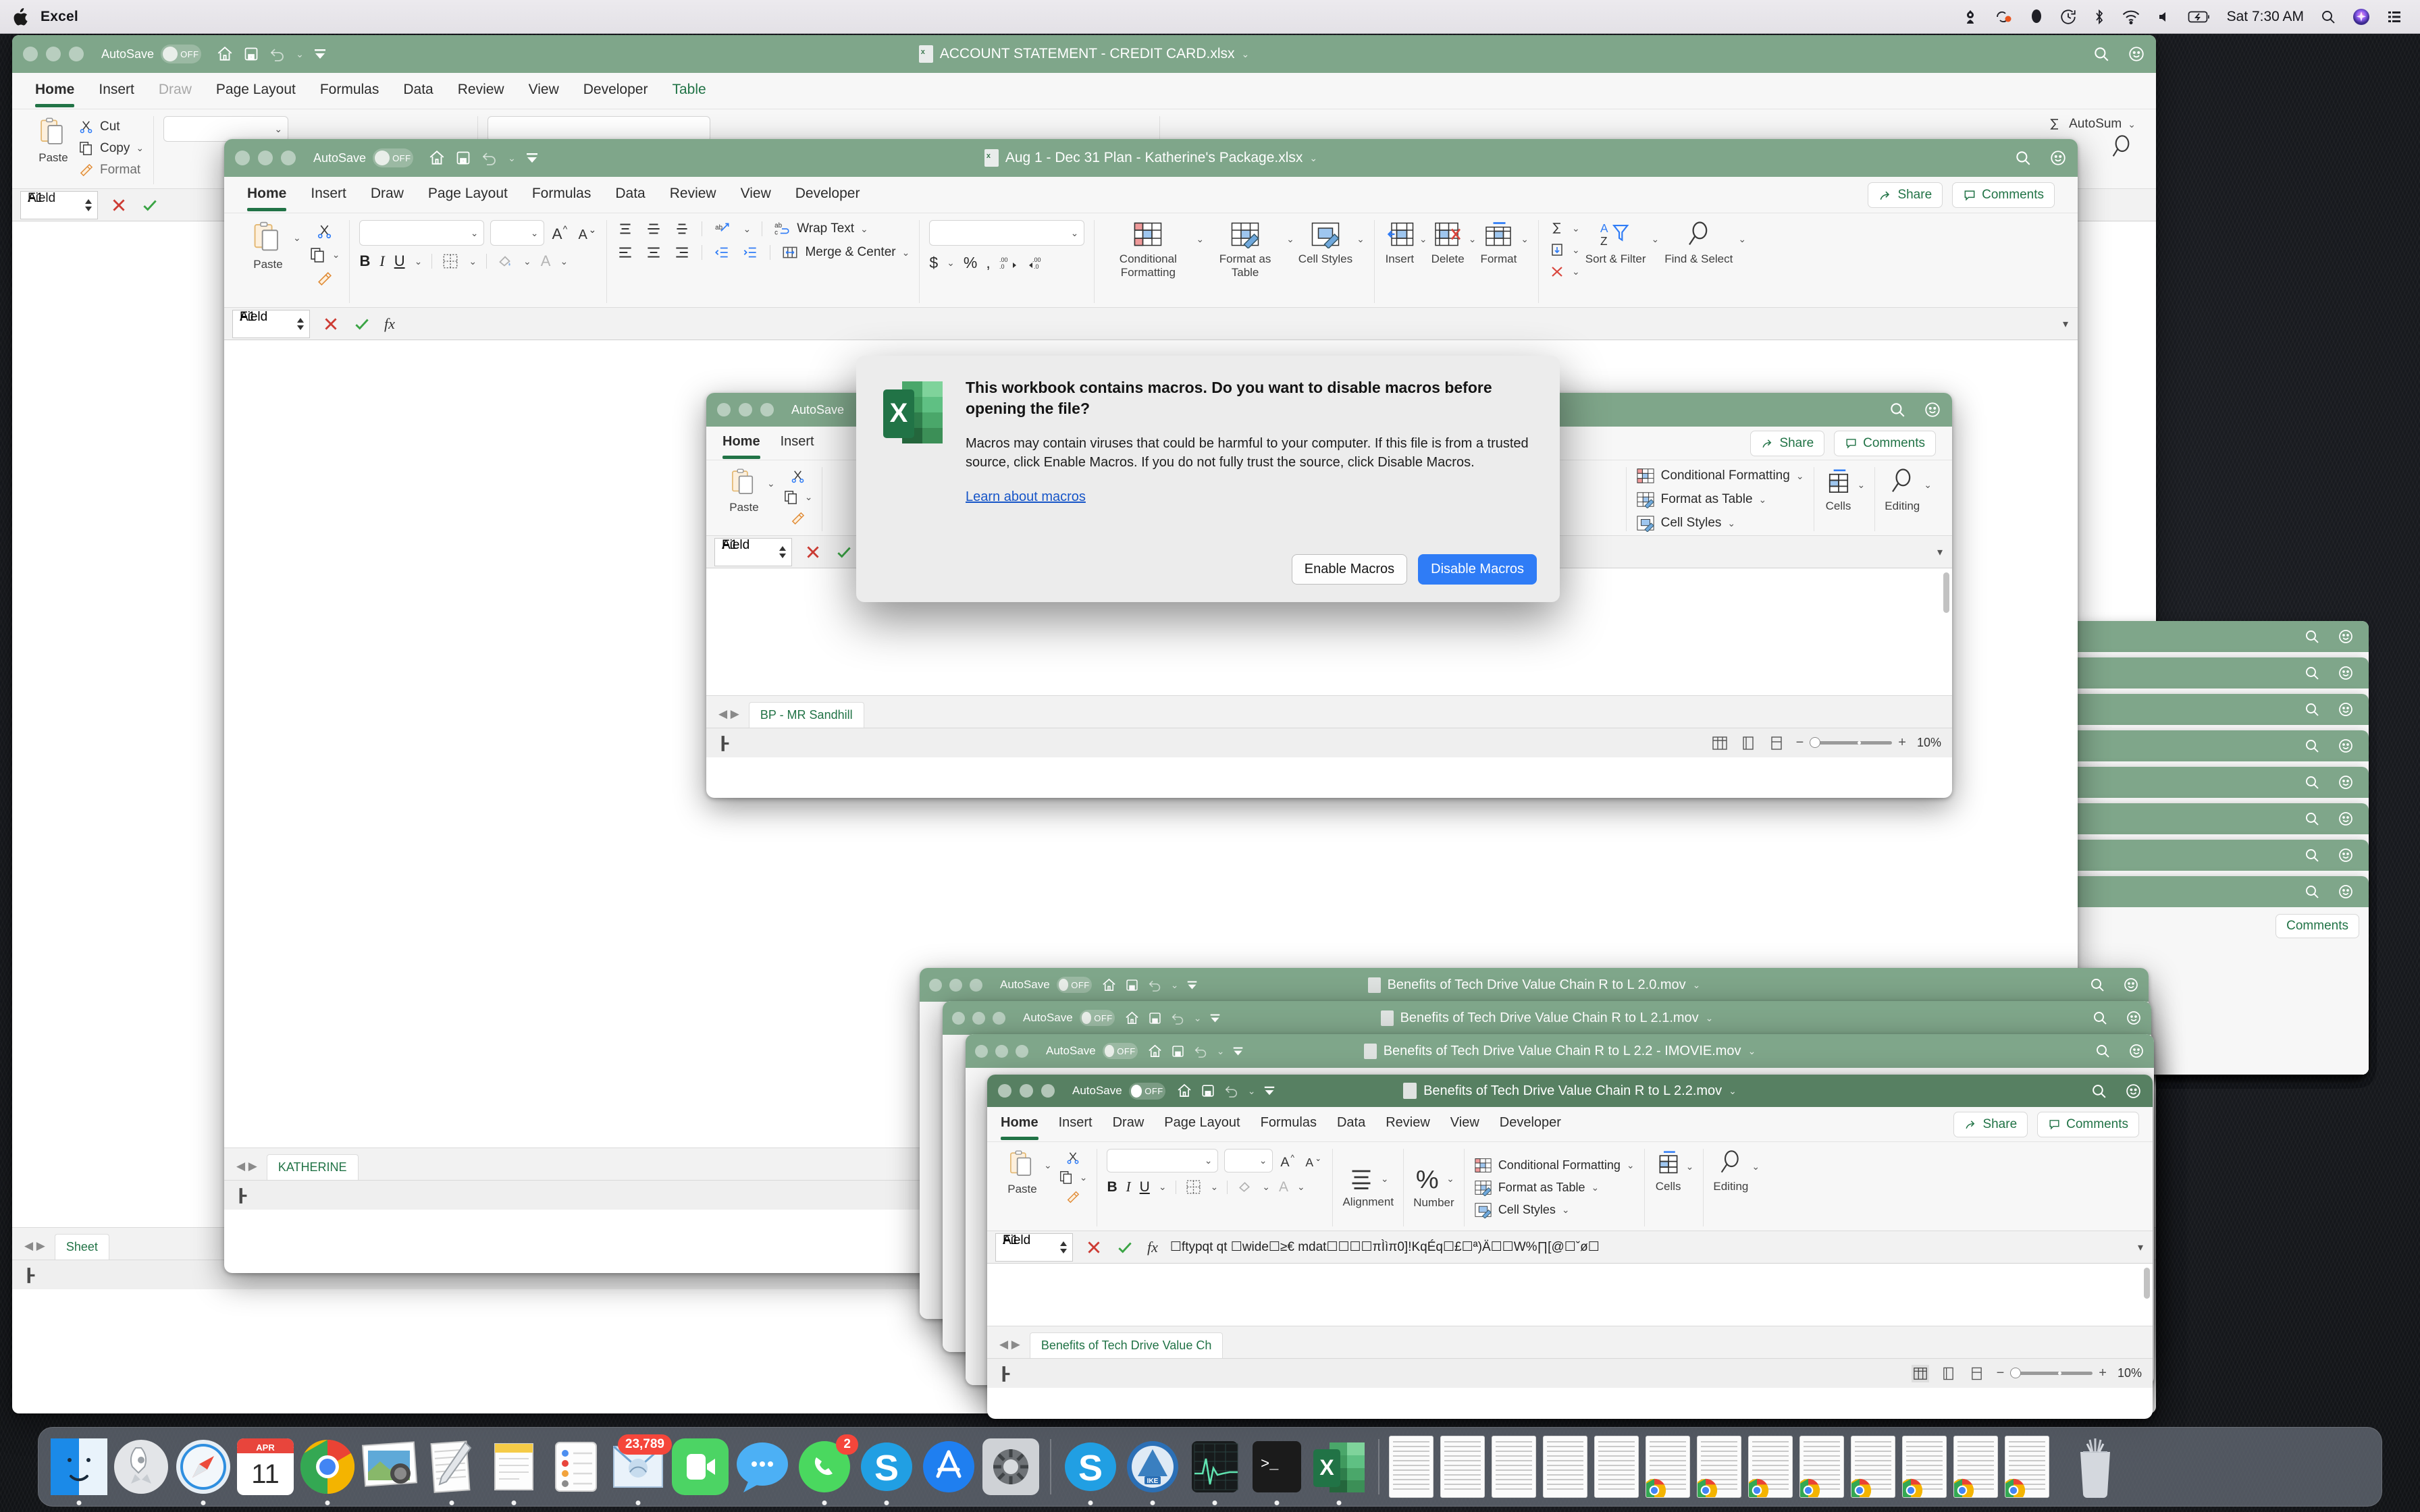 This screenshot has height=1512, width=2420. I want to click on font-group-plan: ⌄ ⌄ A ^ A ⌄ B I U ⌄ ⌄ ⌄ A ⌄, so click(479, 261).